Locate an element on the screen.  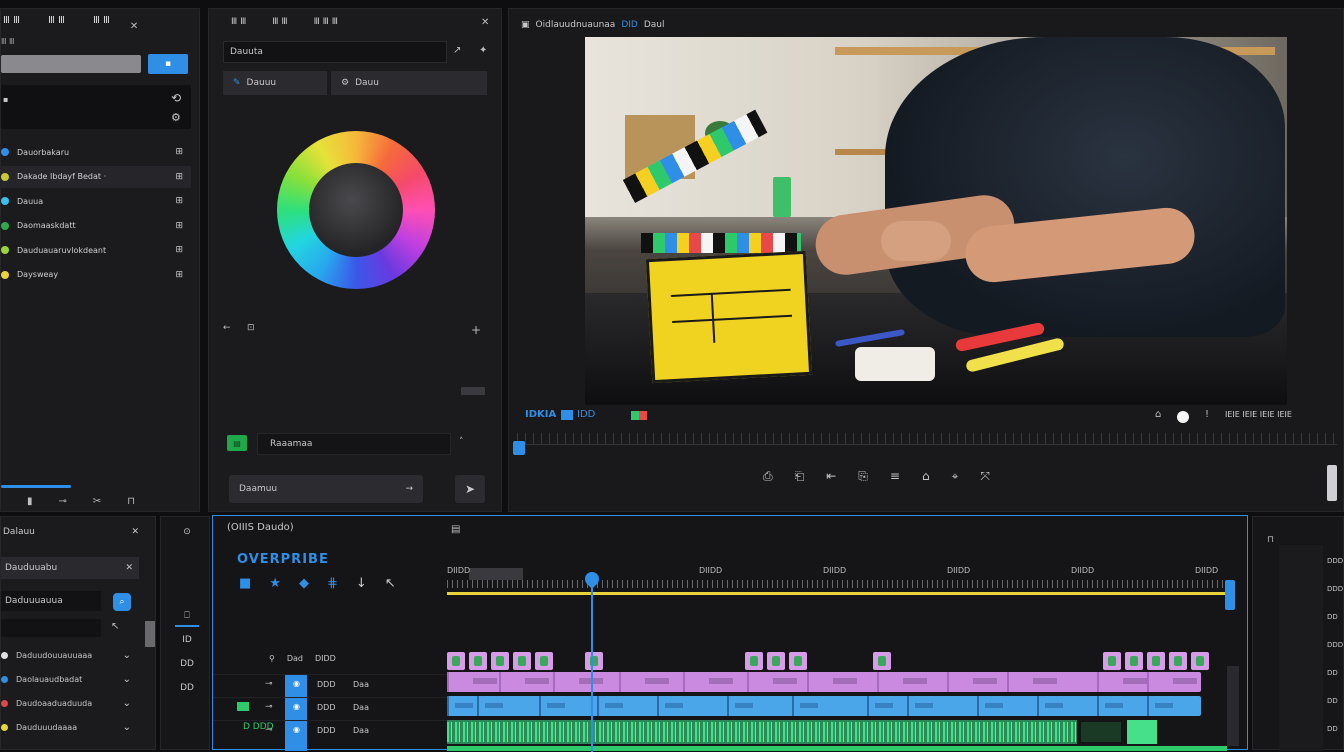
project-item: Dauorbakaru ⊞ is located at coordinates (96, 152).